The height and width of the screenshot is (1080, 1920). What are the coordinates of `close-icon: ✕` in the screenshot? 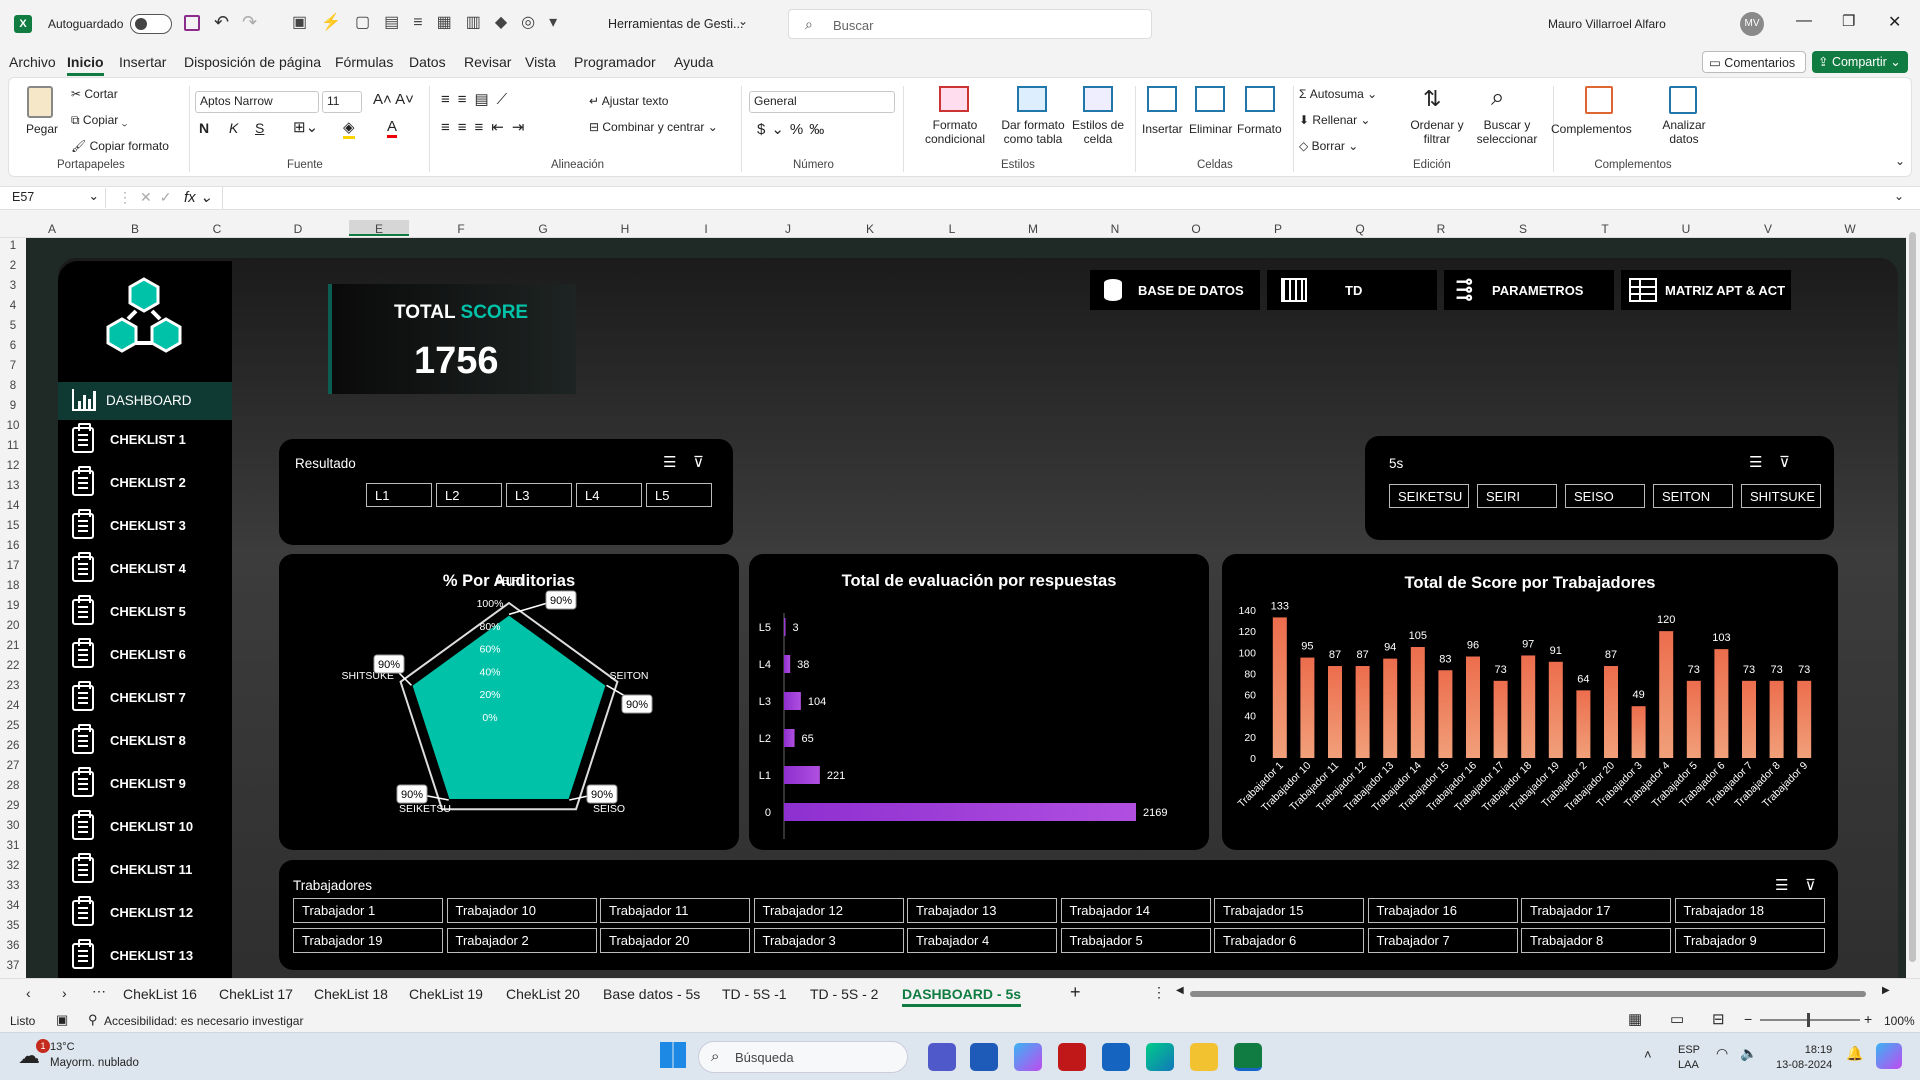 It's located at (1894, 22).